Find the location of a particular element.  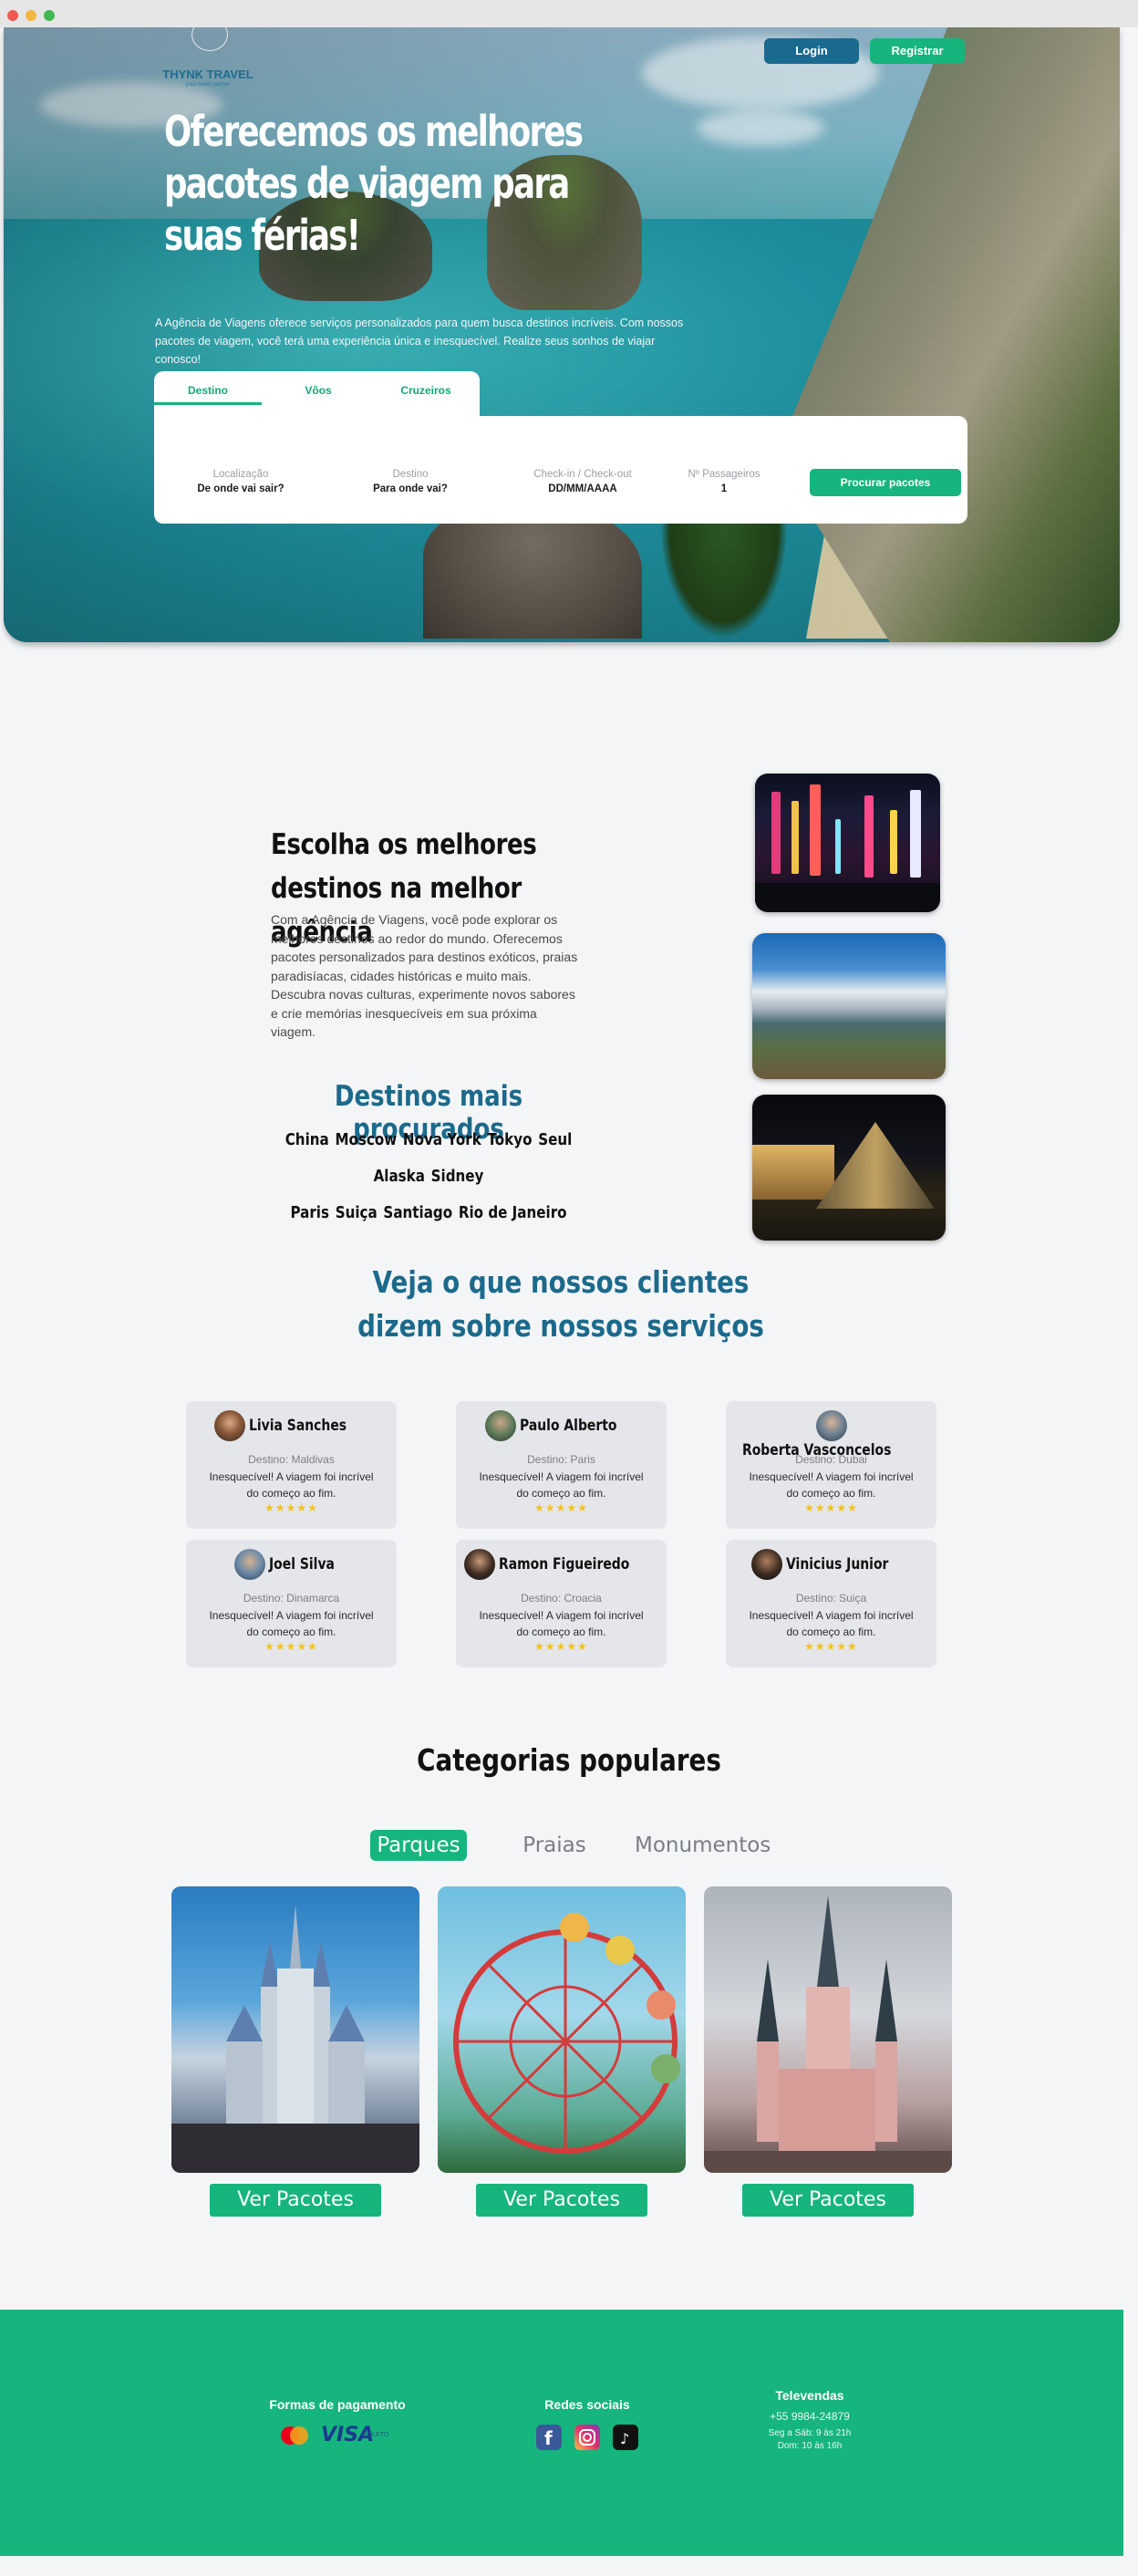

testimonial-destination: Destino: Croacia is located at coordinates (562, 1598).